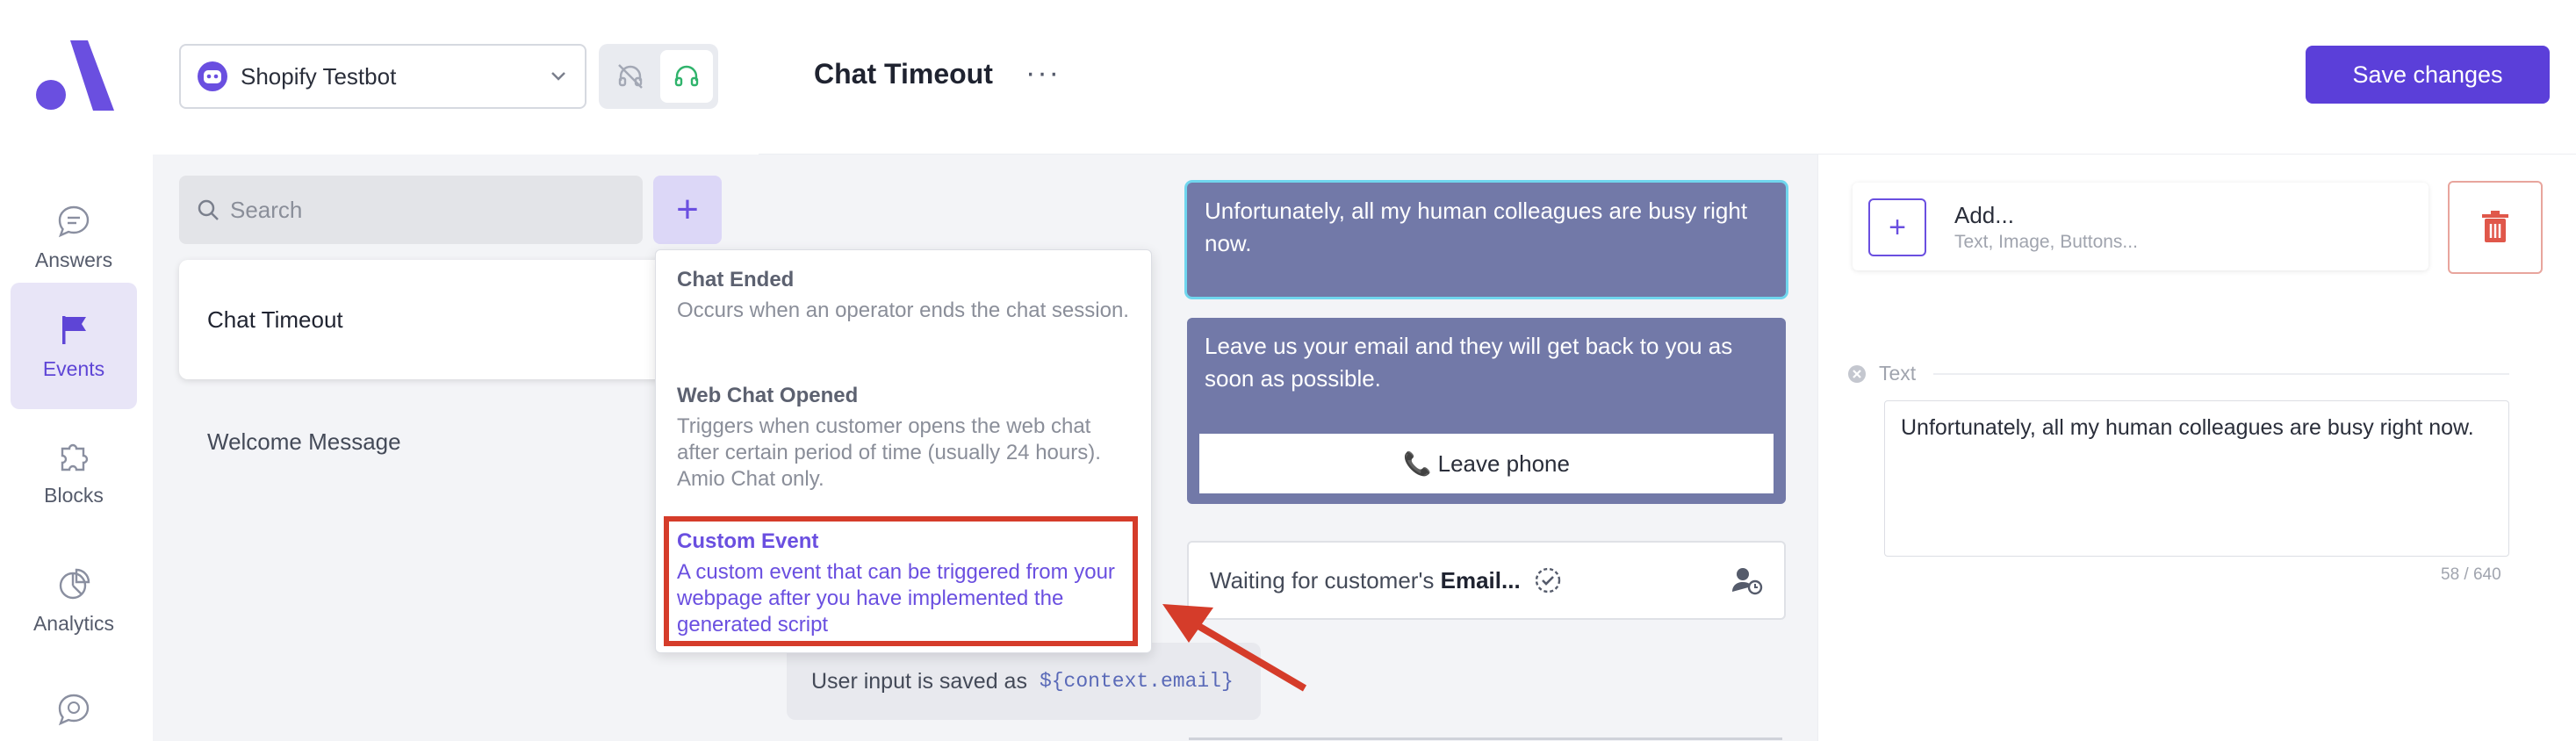 The image size is (2576, 741). I want to click on user-clock-icon, so click(1747, 580).